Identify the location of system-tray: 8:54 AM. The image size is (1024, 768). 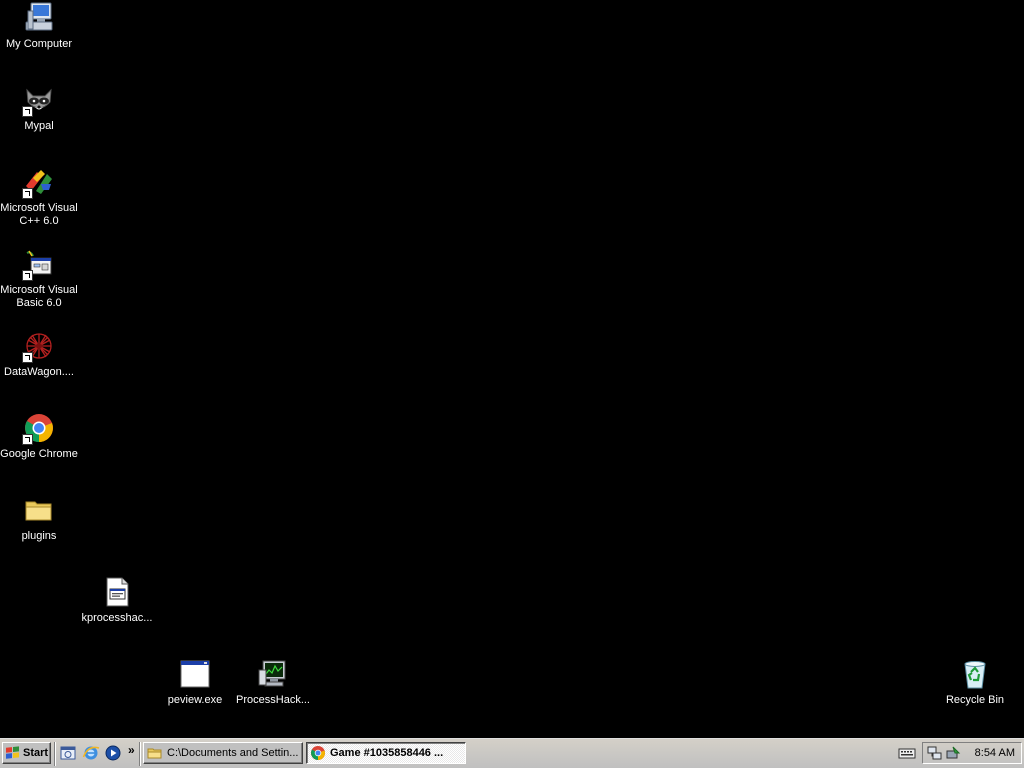
(972, 753).